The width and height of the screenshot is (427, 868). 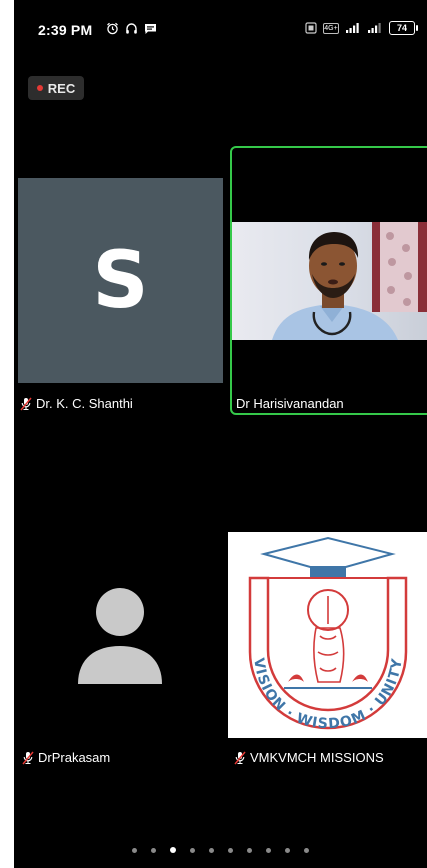 I want to click on page-indicator, so click(x=220, y=850).